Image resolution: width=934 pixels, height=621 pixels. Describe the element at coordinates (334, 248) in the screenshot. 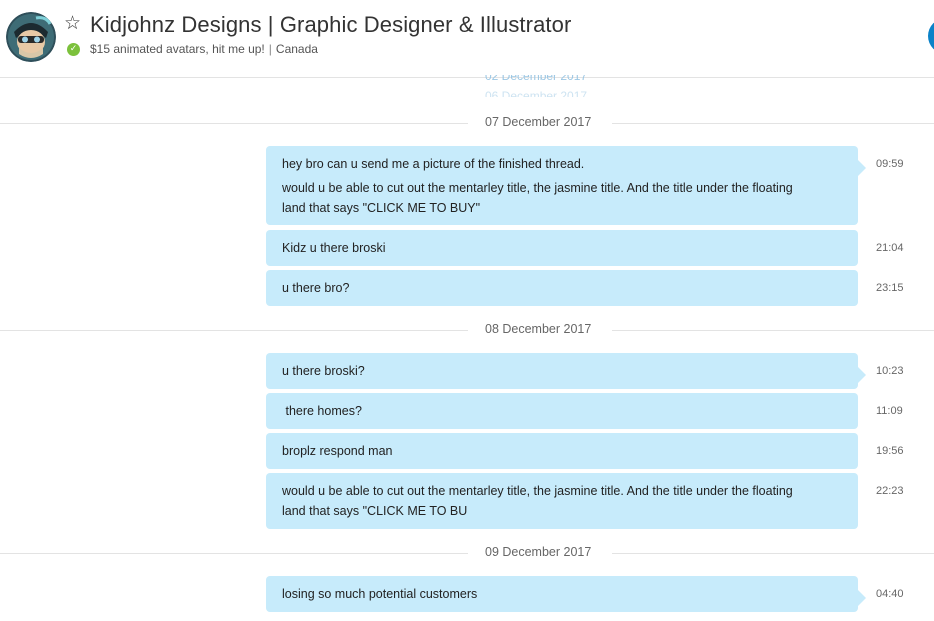

I see `message-text: Kidz u there broski` at that location.